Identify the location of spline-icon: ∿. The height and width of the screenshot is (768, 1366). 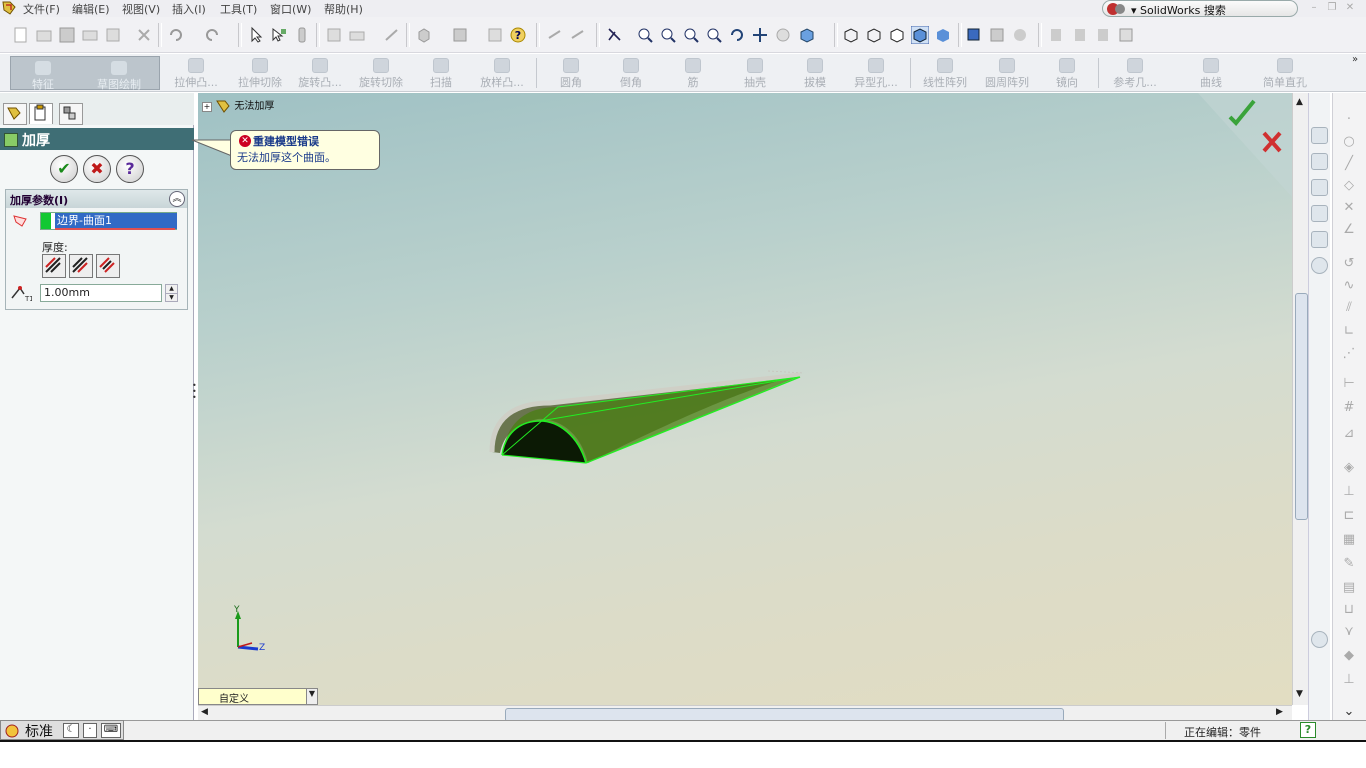
(1349, 286).